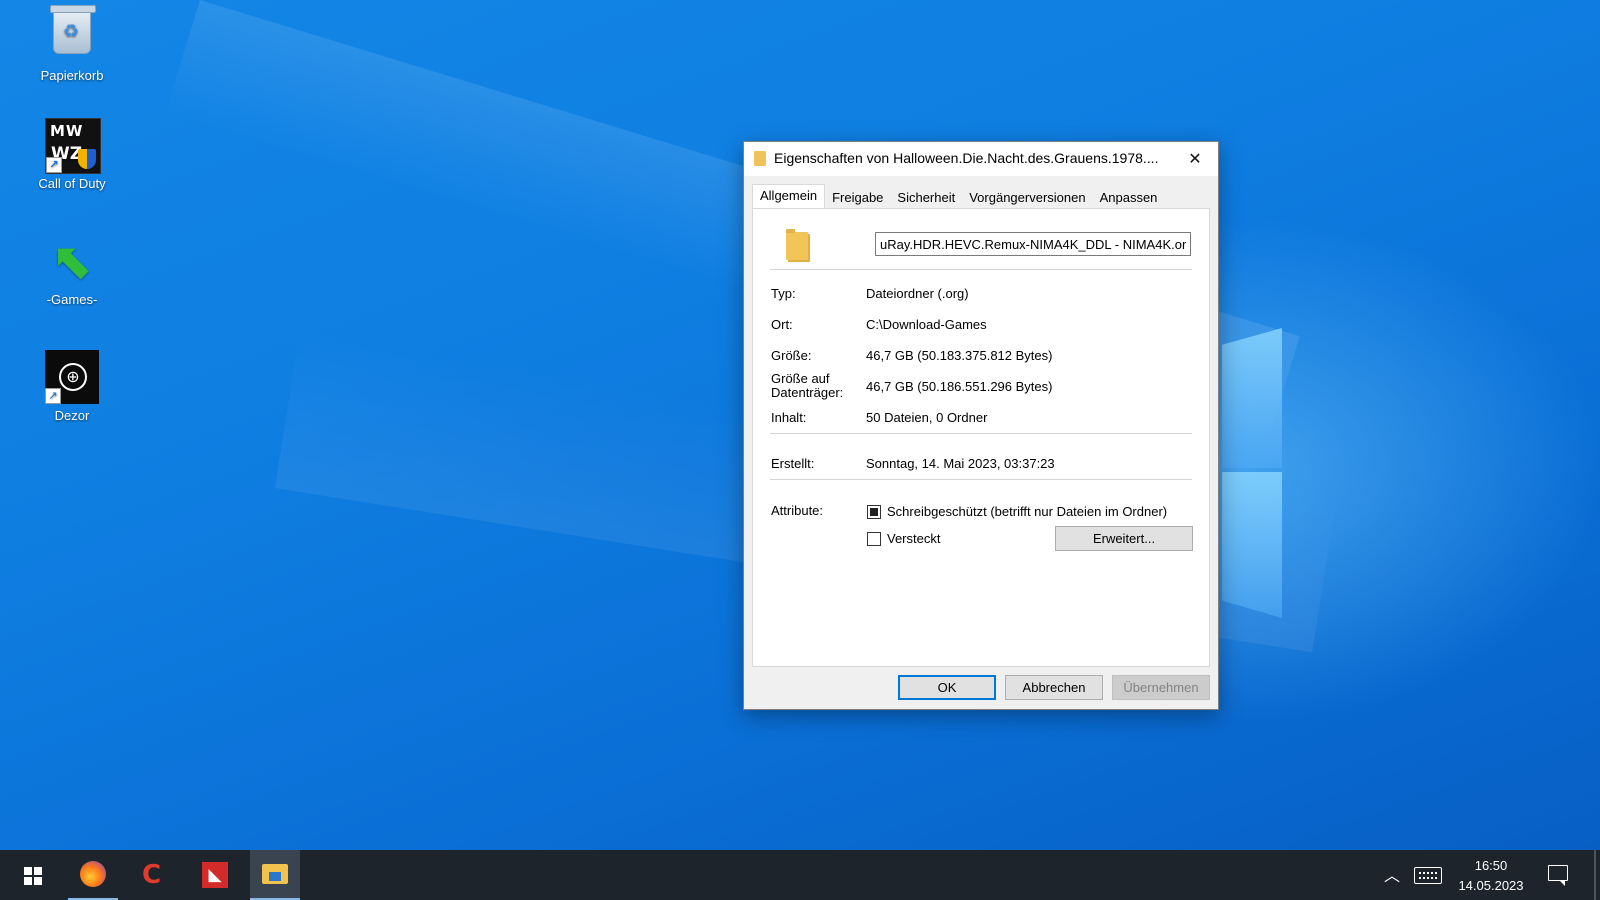 The height and width of the screenshot is (900, 1600). I want to click on desktop-icon-label: Call of Duty, so click(72, 183).